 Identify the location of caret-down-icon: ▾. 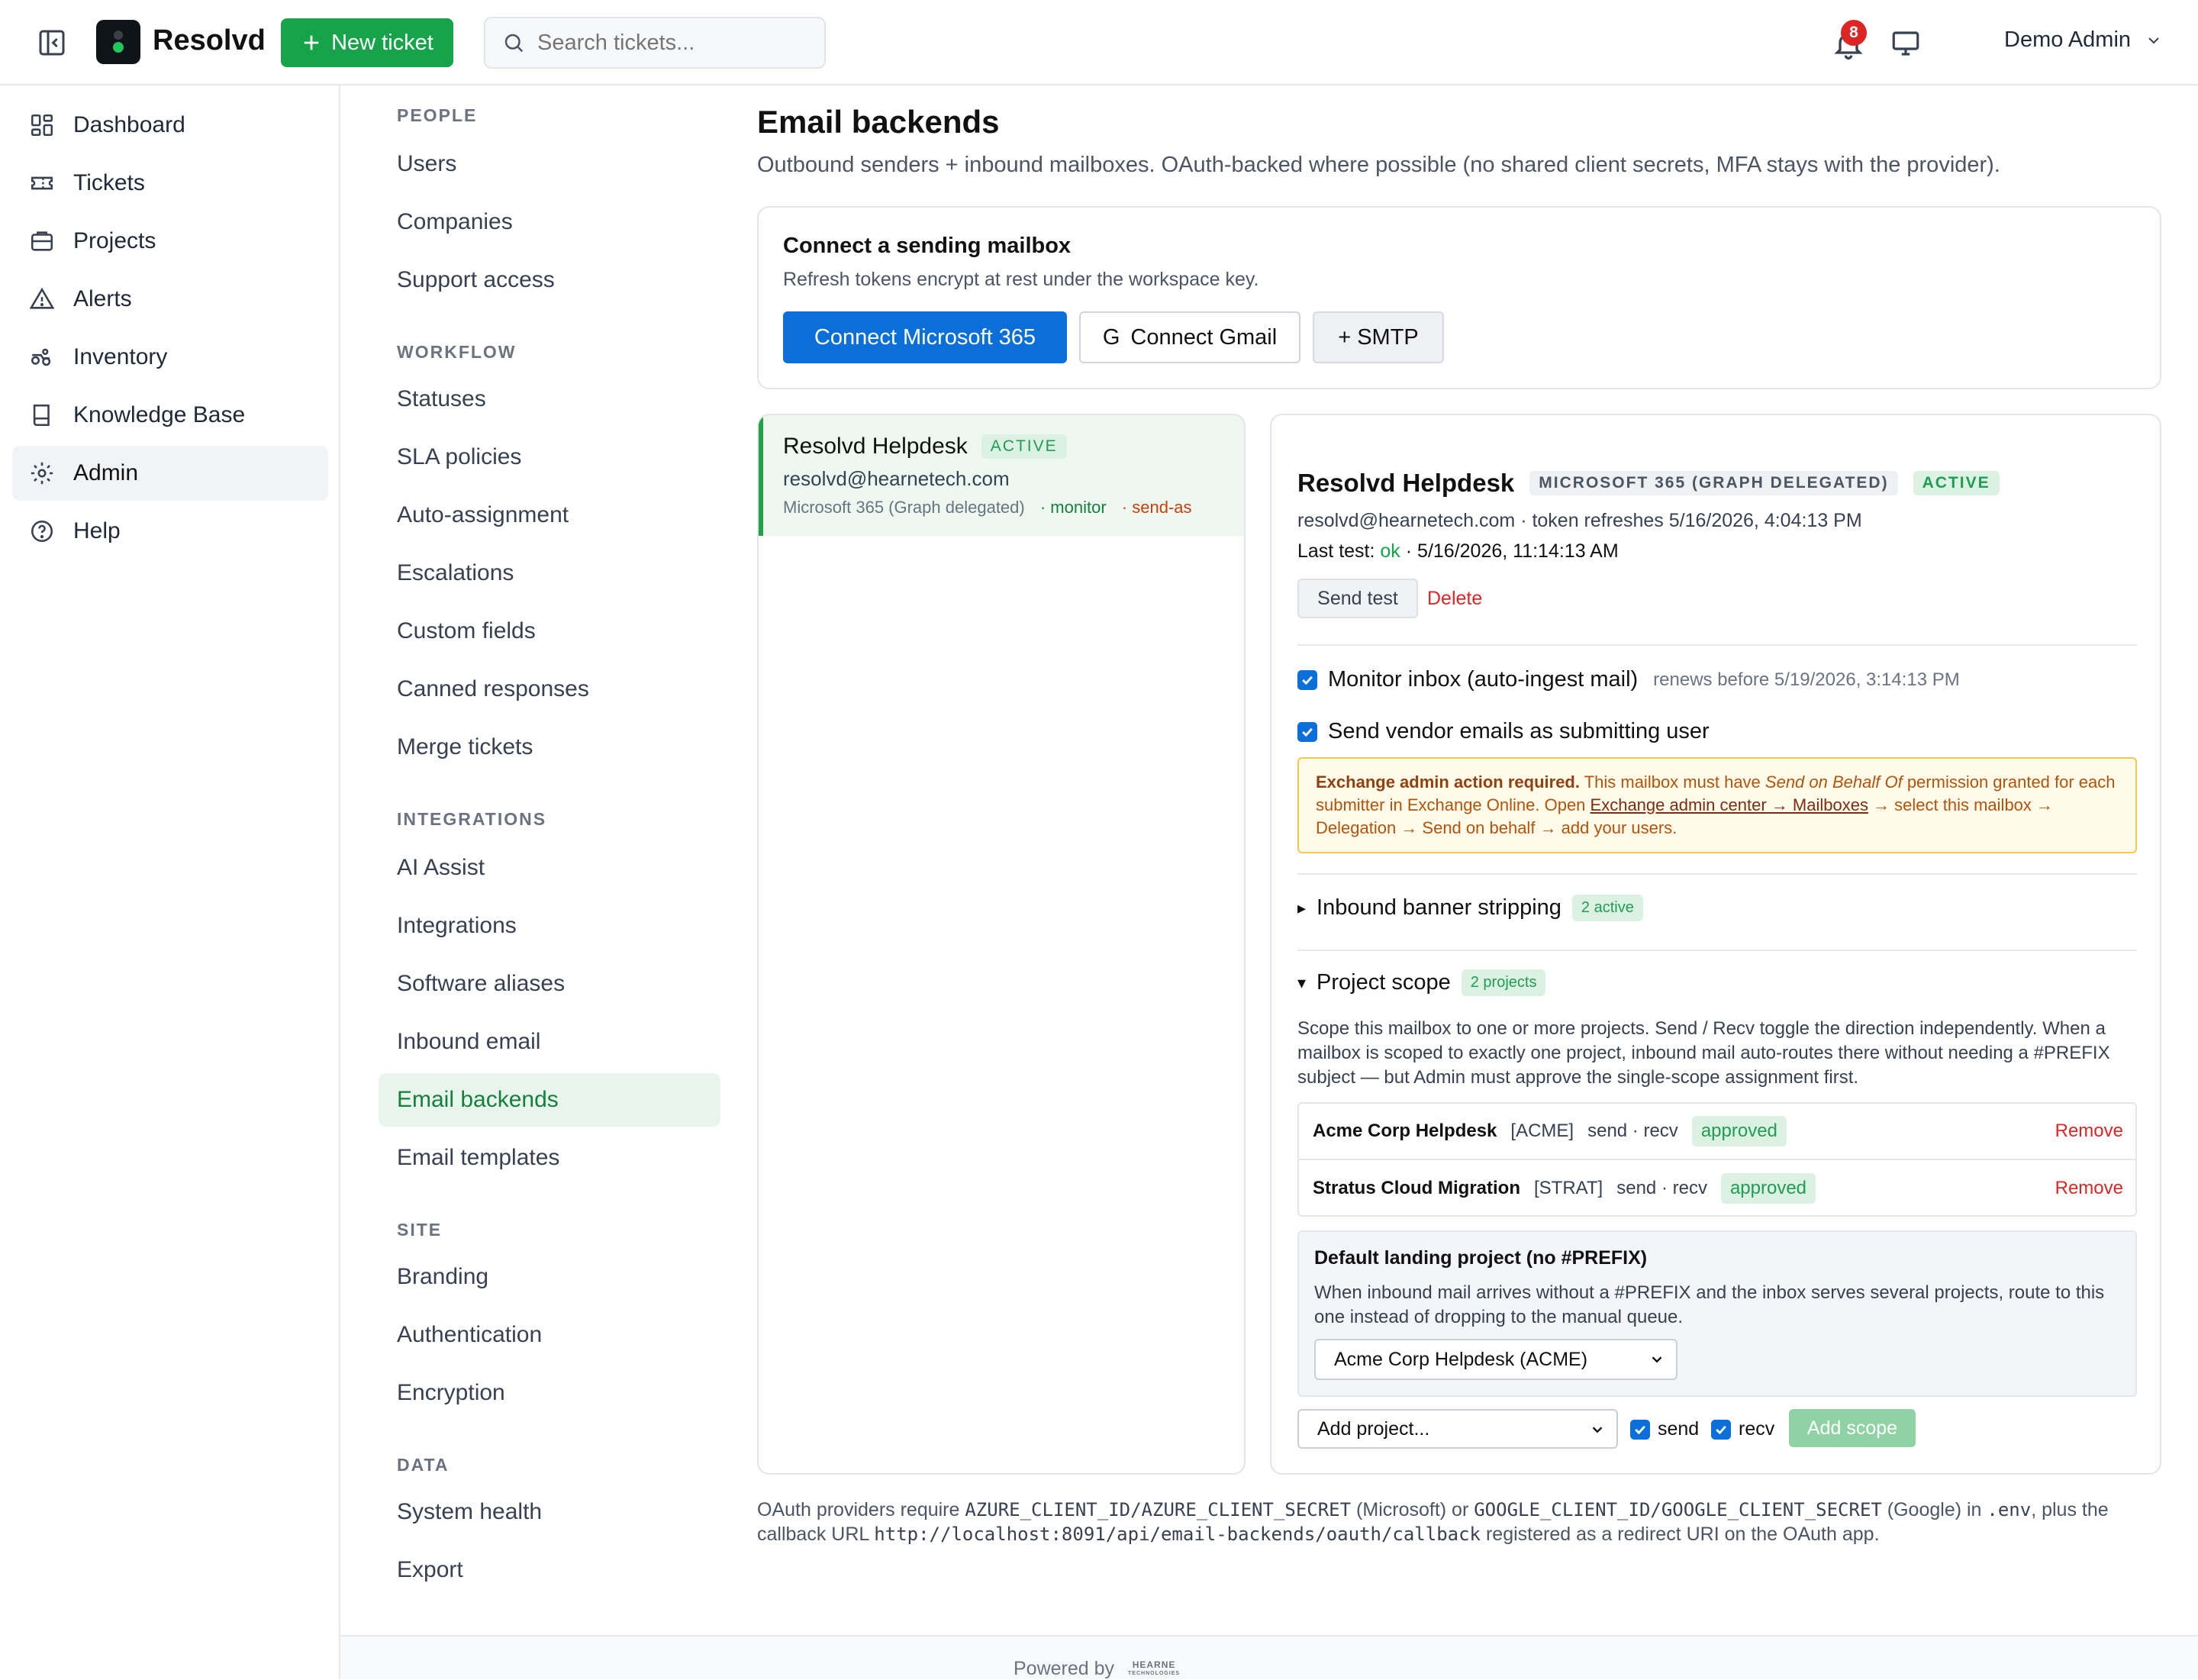
(1302, 982).